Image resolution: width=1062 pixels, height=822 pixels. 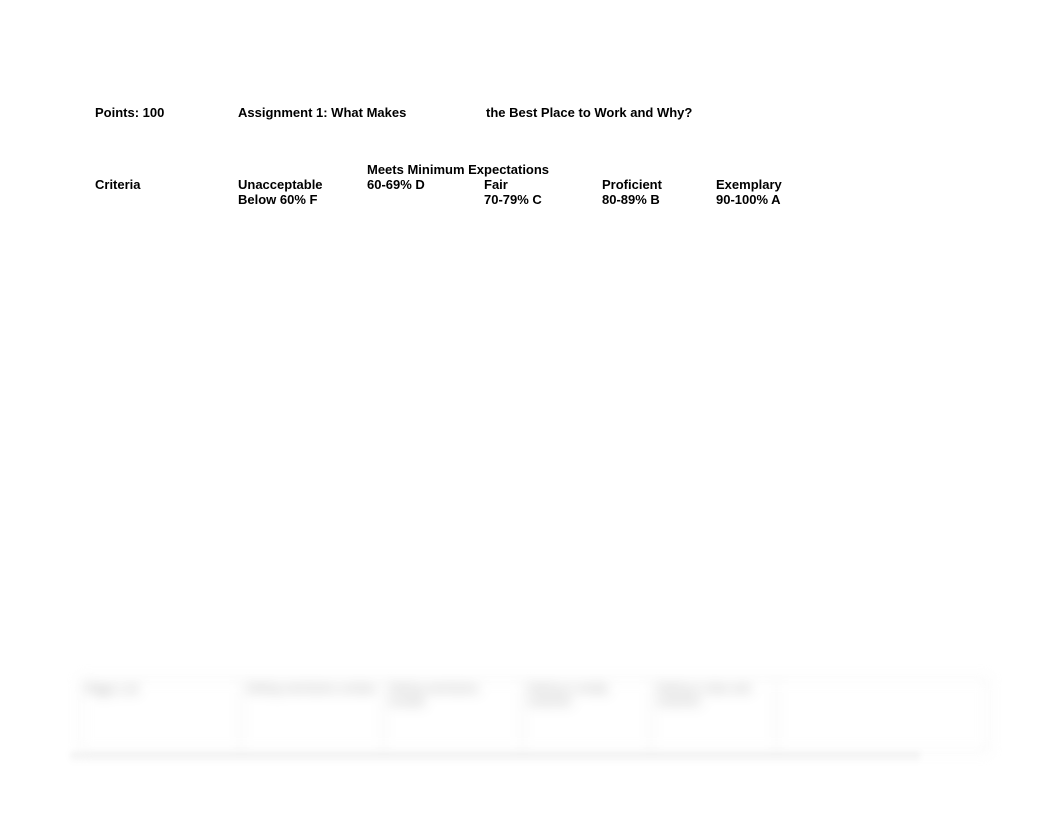 I want to click on rubric-level-name: Proficient, so click(x=632, y=184).